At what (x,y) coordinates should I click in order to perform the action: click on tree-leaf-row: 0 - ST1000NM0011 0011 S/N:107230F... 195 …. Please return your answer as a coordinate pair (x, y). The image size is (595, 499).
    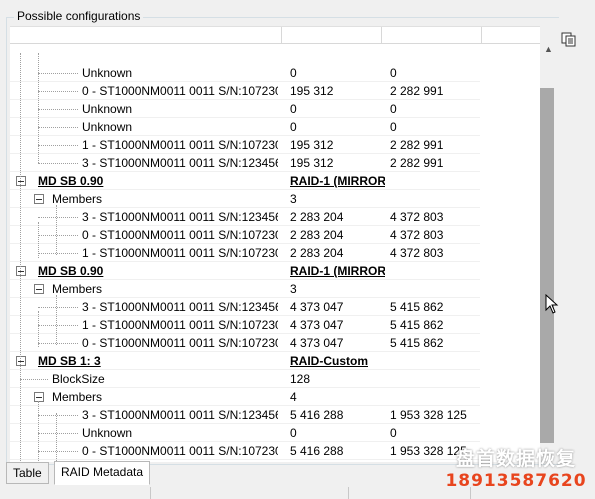
    Looking at the image, I should click on (245, 91).